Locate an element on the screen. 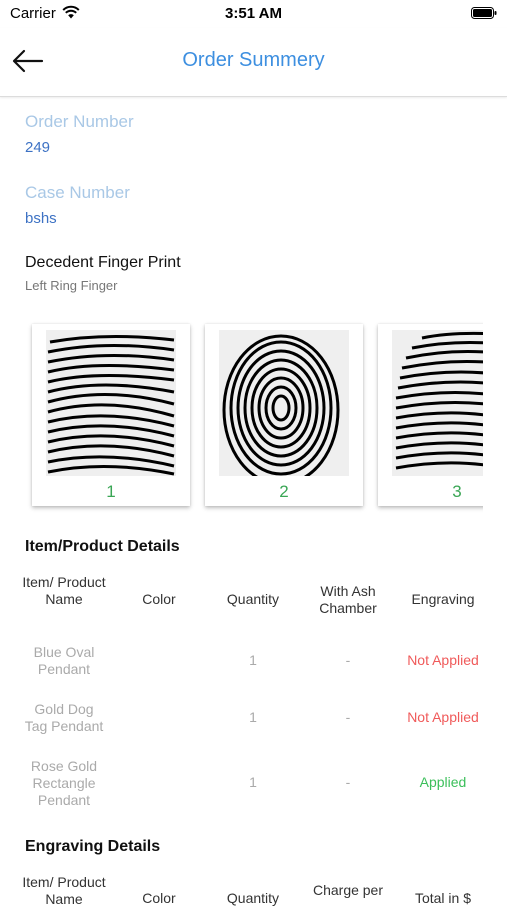  finger-name: Left Ring Finger is located at coordinates (71, 285).